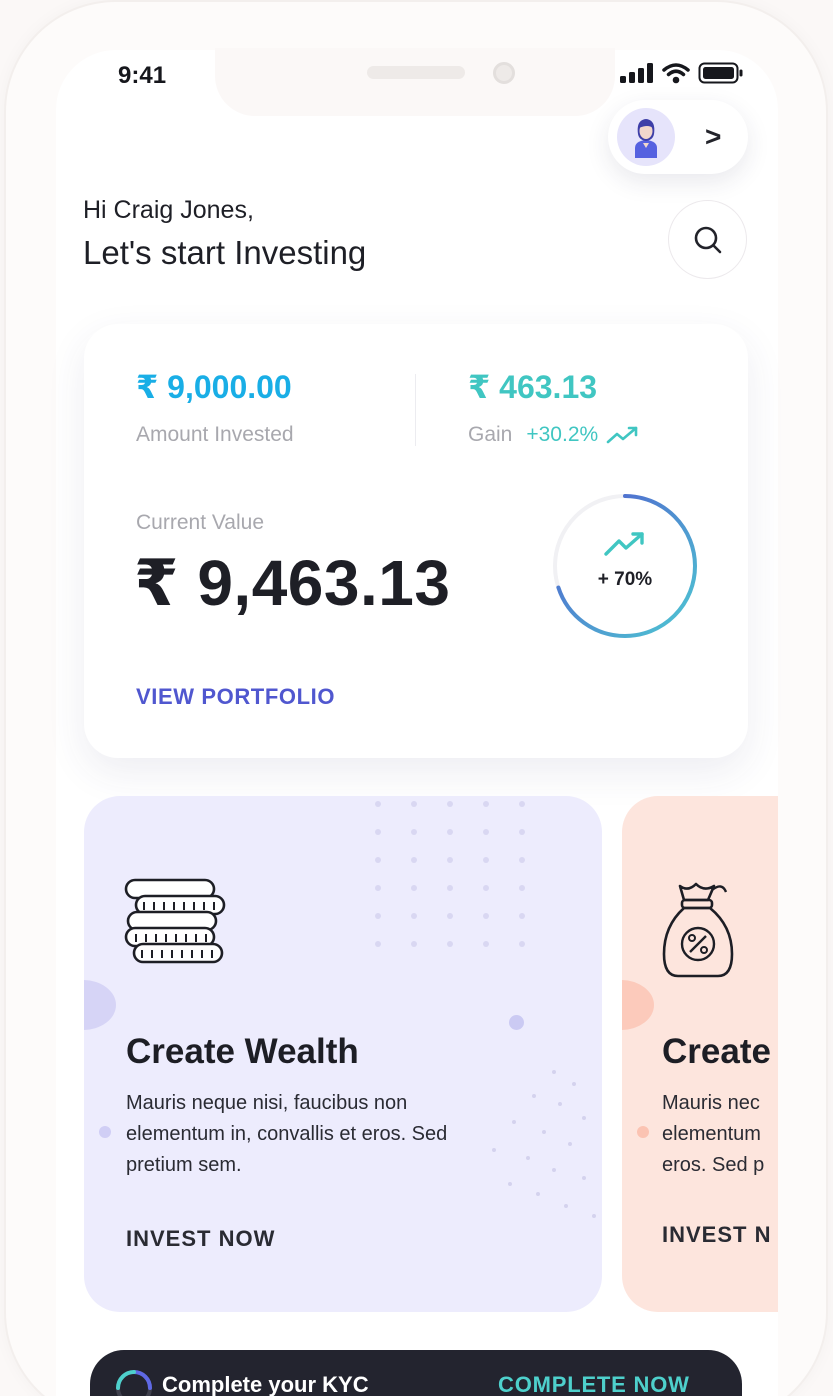  What do you see at coordinates (450, 874) in the screenshot?
I see `dot-pattern` at bounding box center [450, 874].